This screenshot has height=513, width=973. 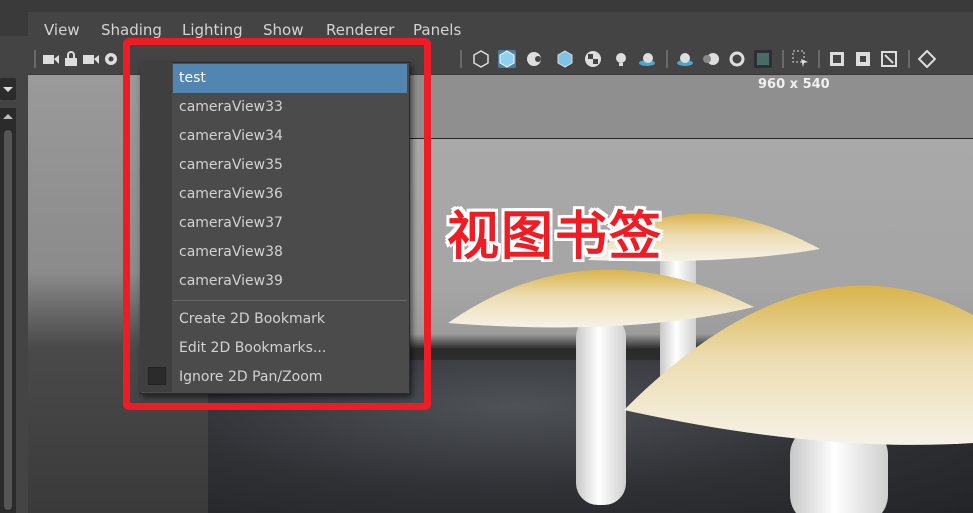 I want to click on annotation-label: 视图书签, so click(x=555, y=237).